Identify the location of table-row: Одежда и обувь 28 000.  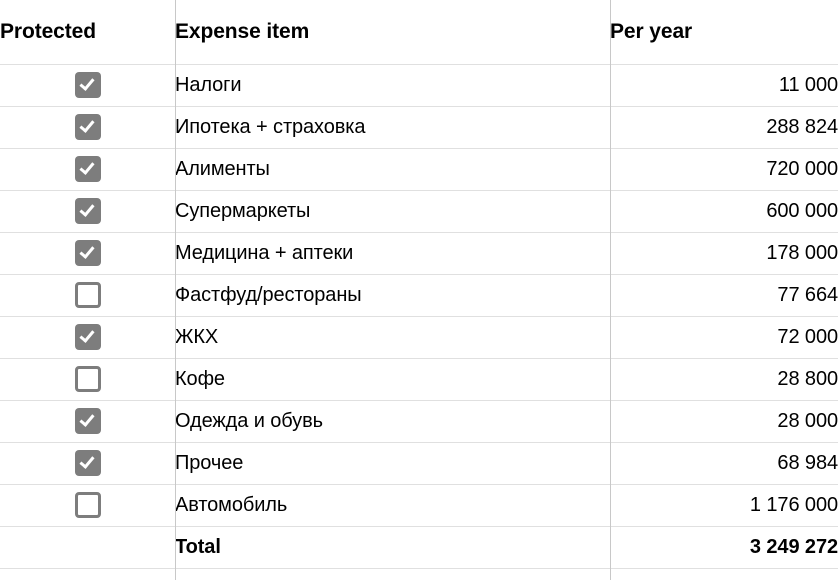
(419, 421).